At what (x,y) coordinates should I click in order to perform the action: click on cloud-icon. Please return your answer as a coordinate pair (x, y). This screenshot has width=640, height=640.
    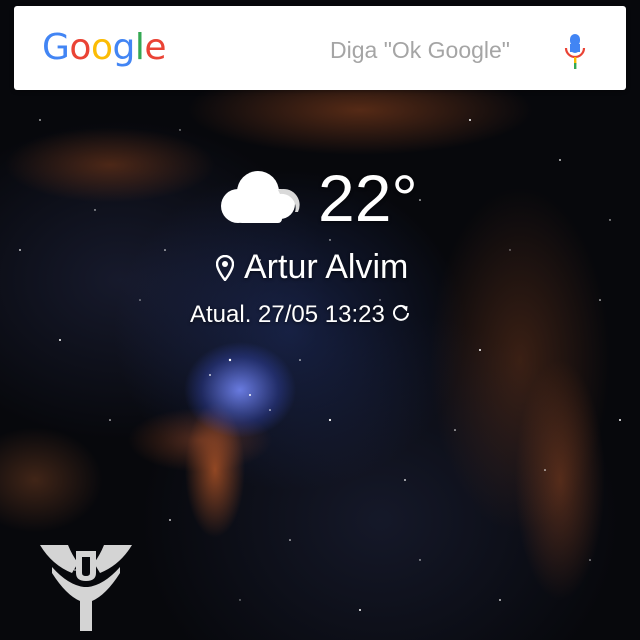
    Looking at the image, I should click on (260, 197).